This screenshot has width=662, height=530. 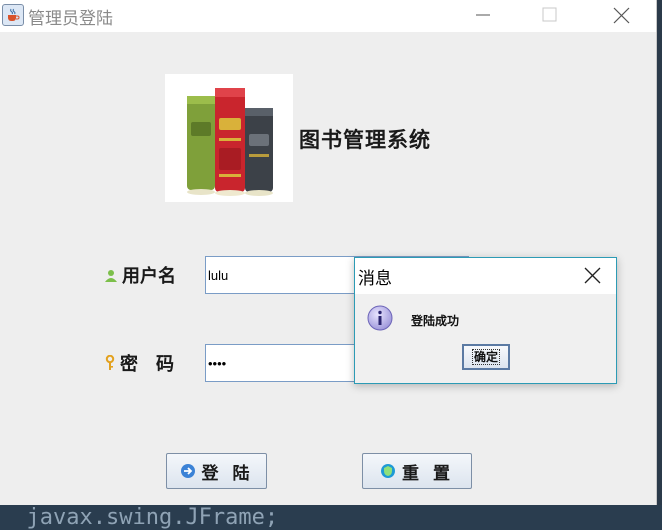 What do you see at coordinates (331, 517) in the screenshot?
I see `background-ide-text: javax.swing.JFrame;` at bounding box center [331, 517].